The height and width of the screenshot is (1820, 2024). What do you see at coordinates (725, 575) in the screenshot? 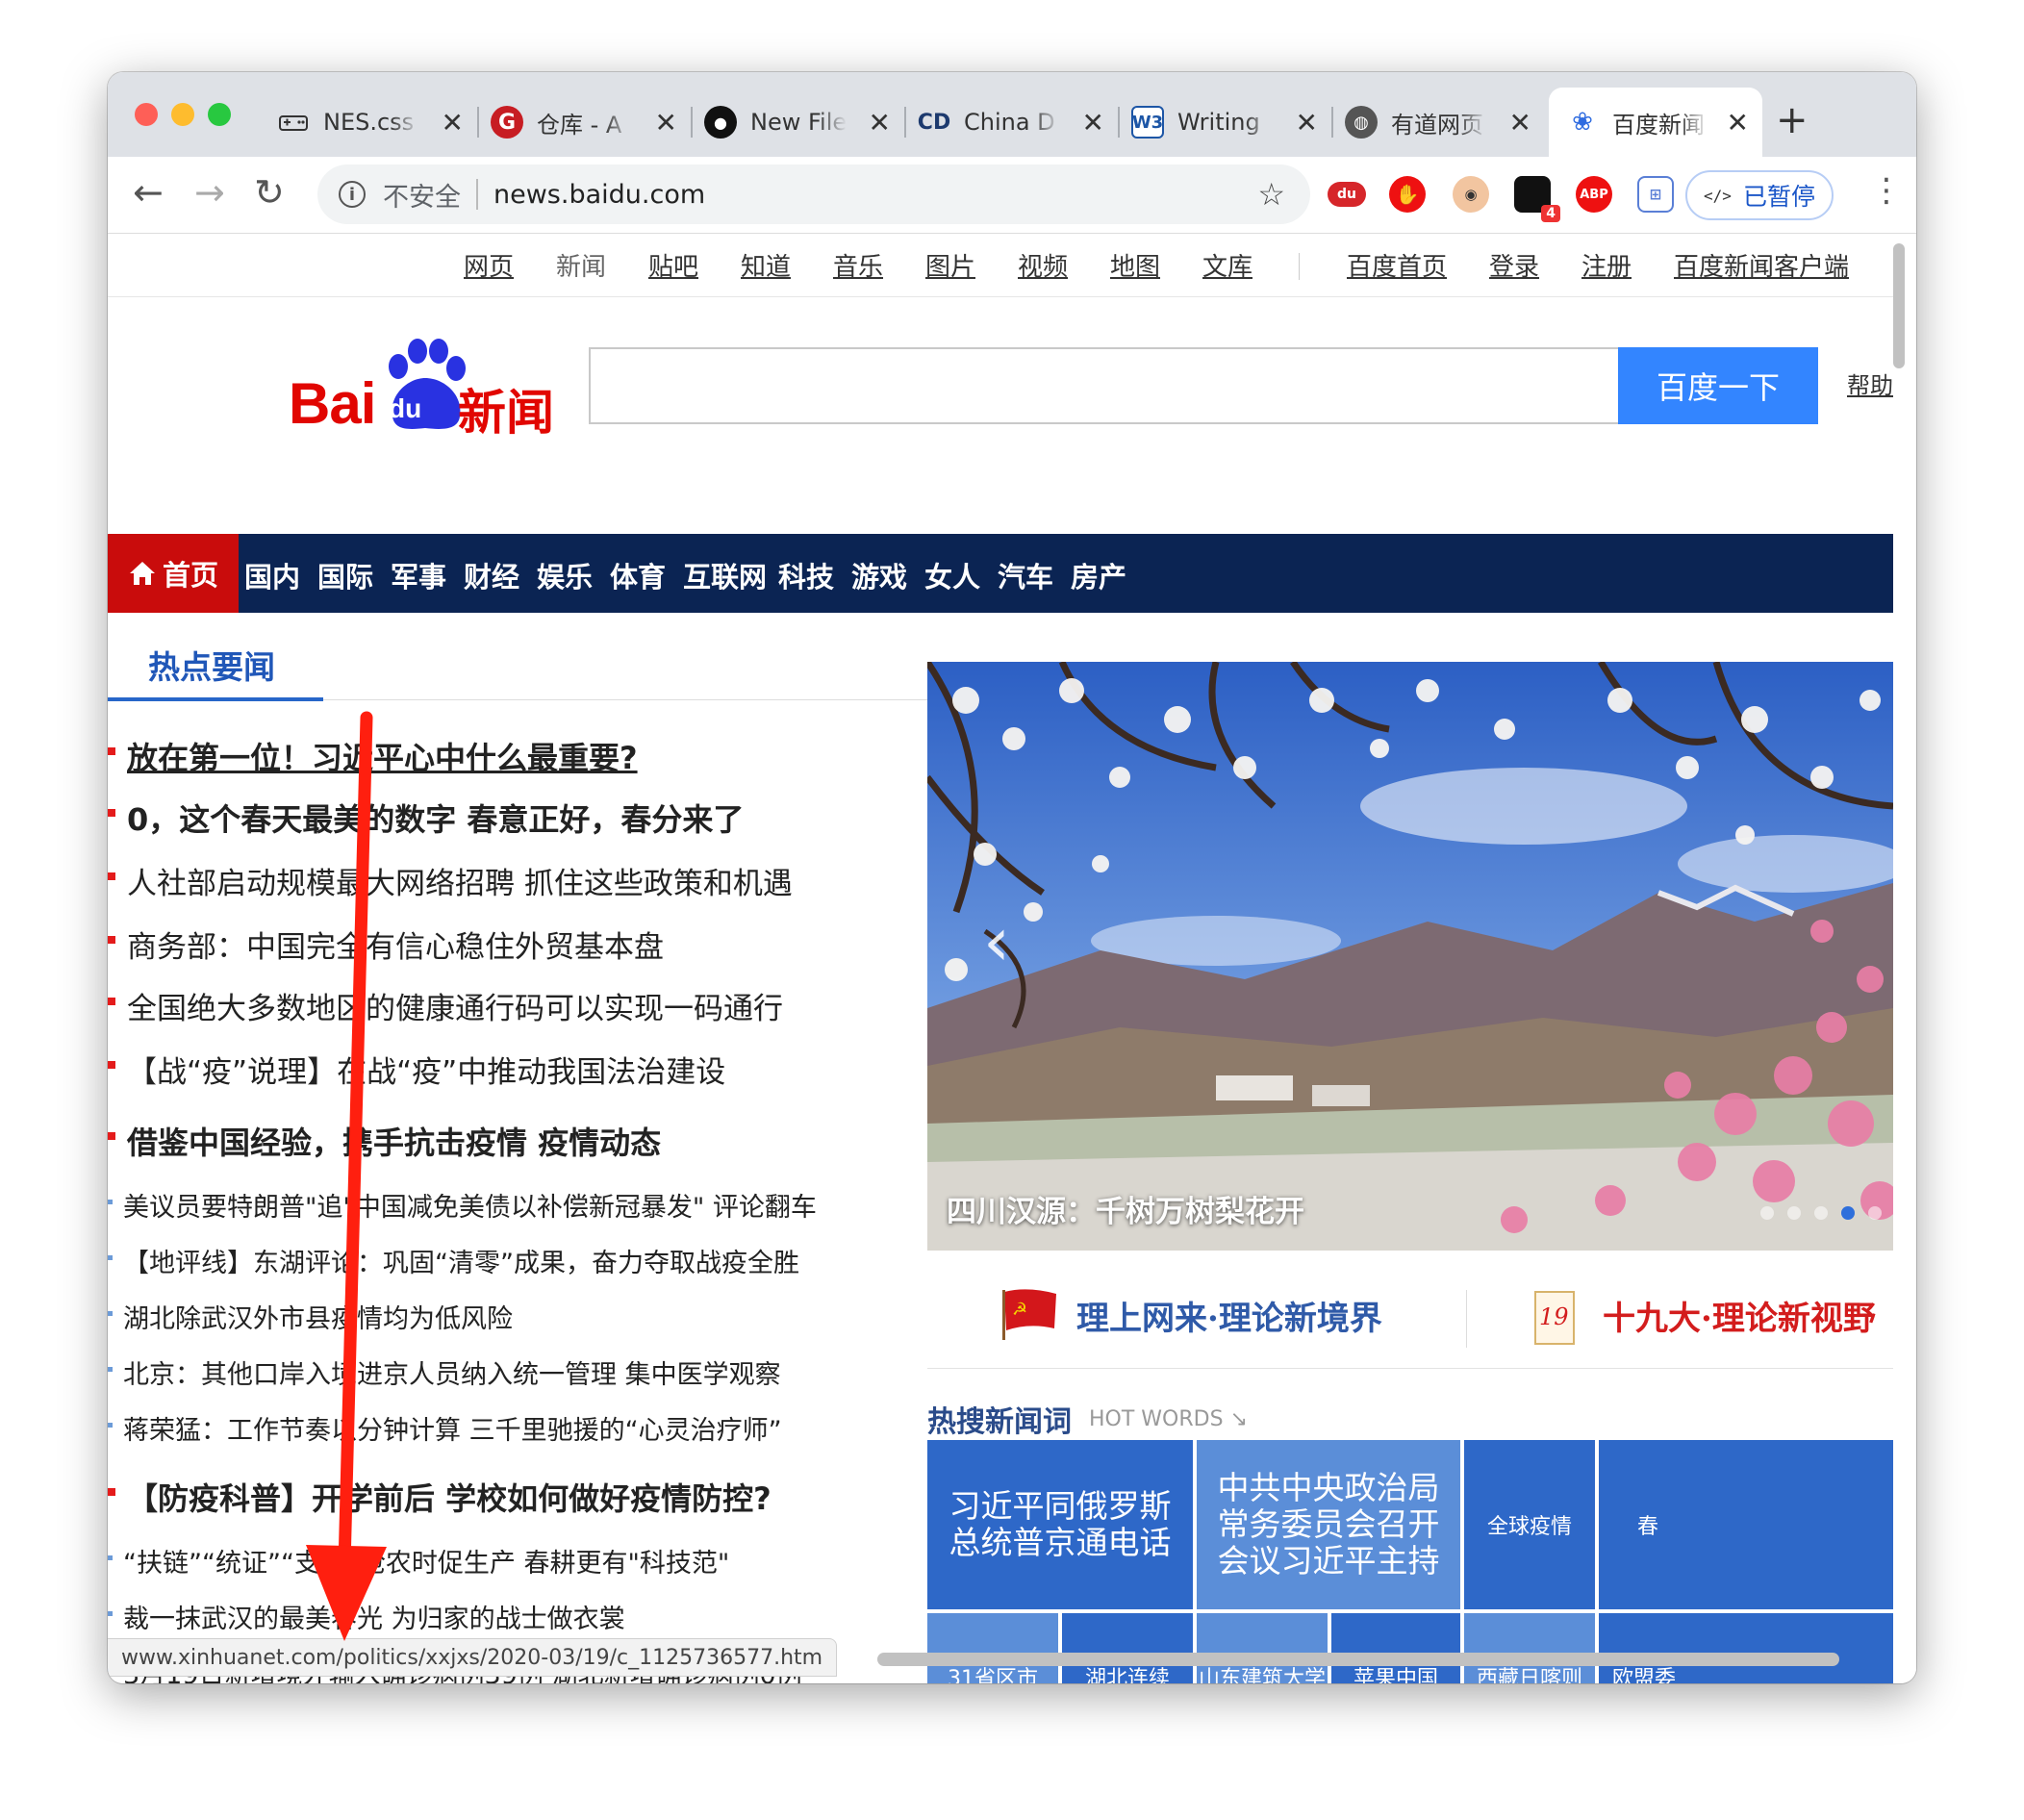
I see `channel-internet: 互联网` at bounding box center [725, 575].